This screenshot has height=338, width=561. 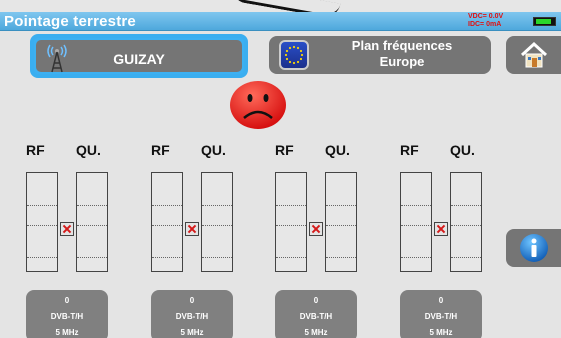 What do you see at coordinates (70, 21) in the screenshot?
I see `window-title: Pointage terrestre` at bounding box center [70, 21].